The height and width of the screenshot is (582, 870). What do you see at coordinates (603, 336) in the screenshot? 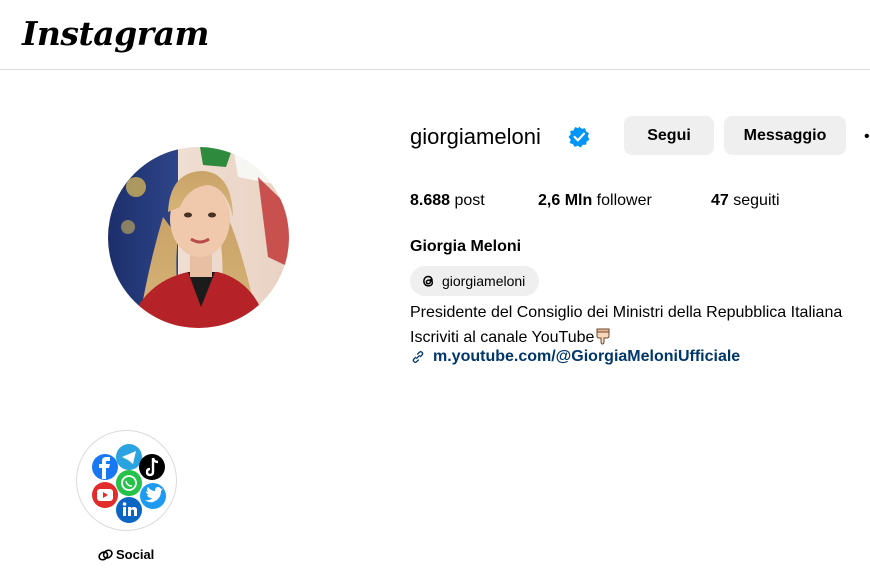
I see `pointing-down-emoji` at bounding box center [603, 336].